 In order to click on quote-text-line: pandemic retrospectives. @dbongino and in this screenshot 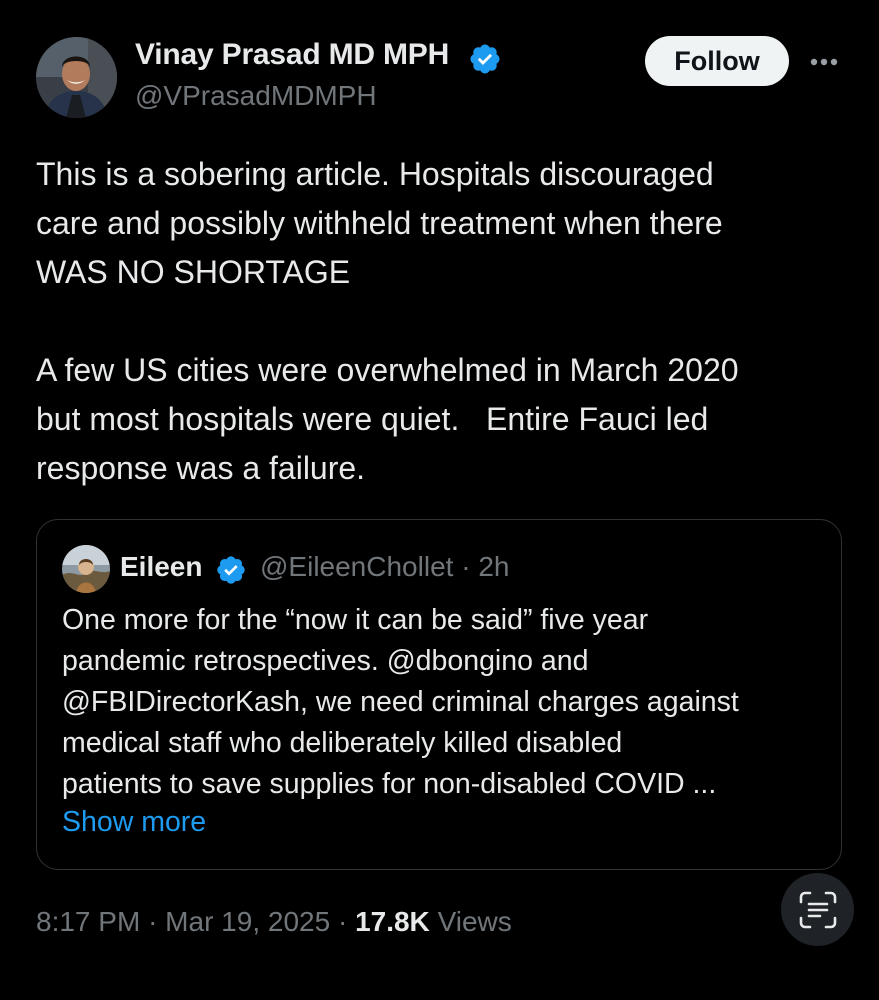, I will do `click(325, 661)`.